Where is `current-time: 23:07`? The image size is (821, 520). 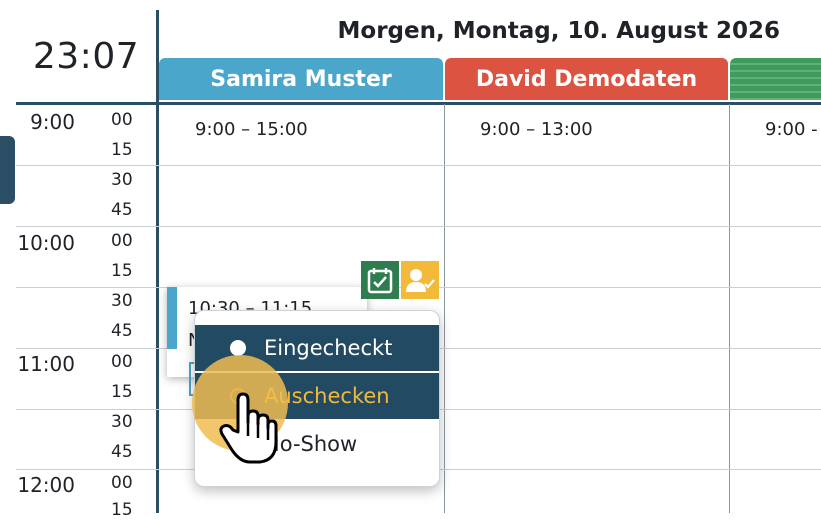 current-time: 23:07 is located at coordinates (86, 56).